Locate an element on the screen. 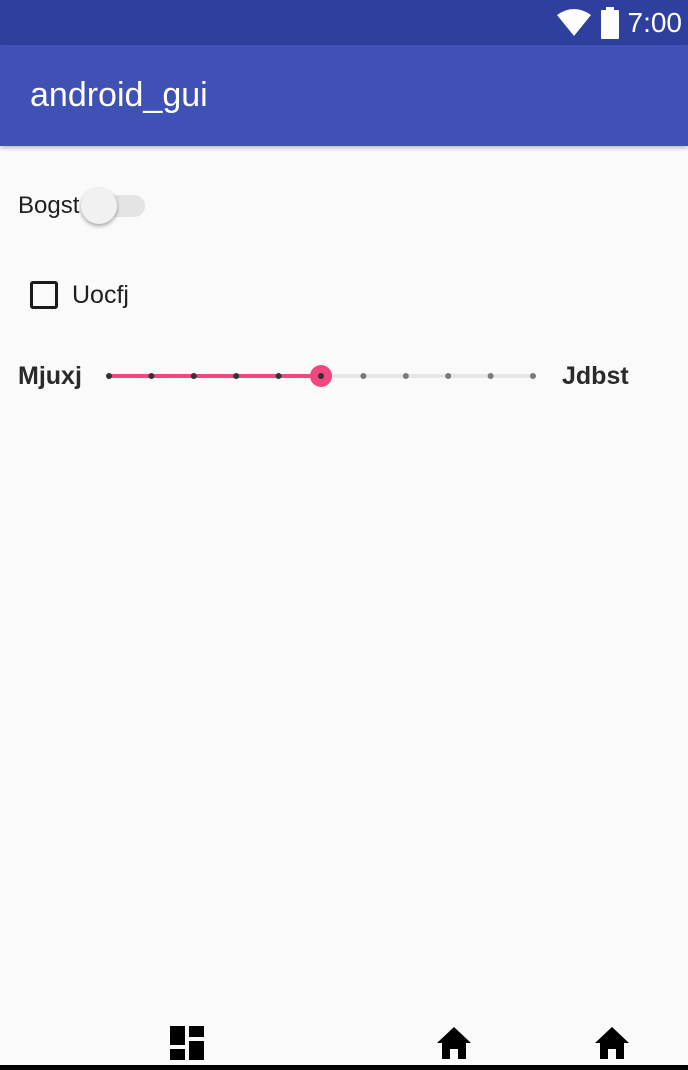  battery-icon is located at coordinates (609, 22).